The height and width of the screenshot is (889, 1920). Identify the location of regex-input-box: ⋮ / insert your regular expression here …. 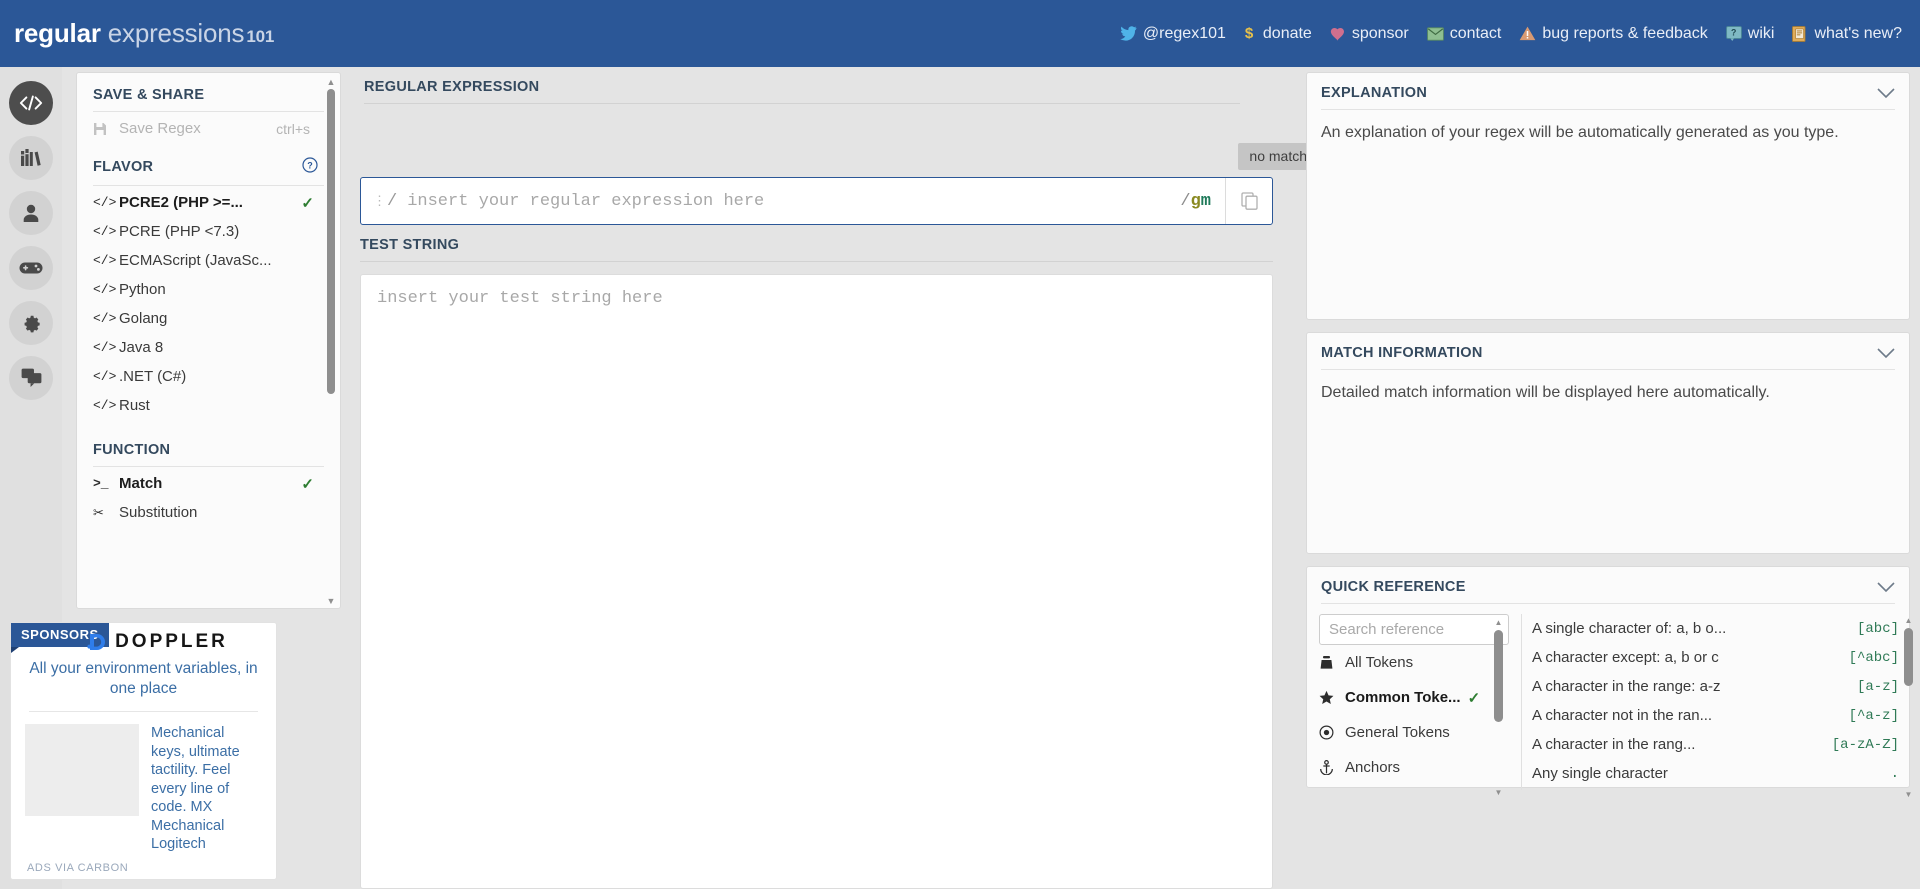
(816, 201).